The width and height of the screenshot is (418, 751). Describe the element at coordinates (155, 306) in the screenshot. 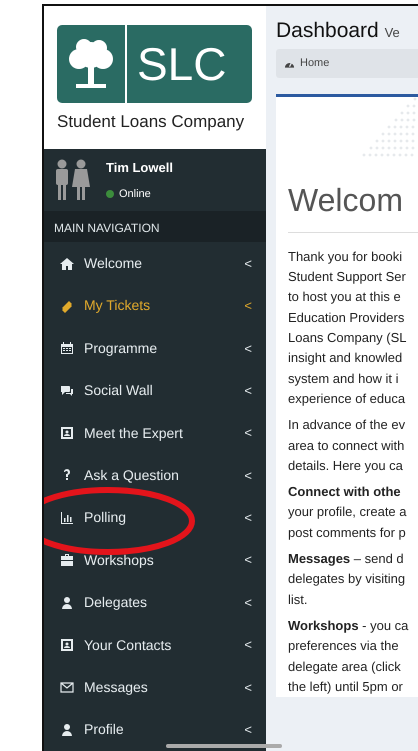

I see `nav-item: My Tickets <` at that location.